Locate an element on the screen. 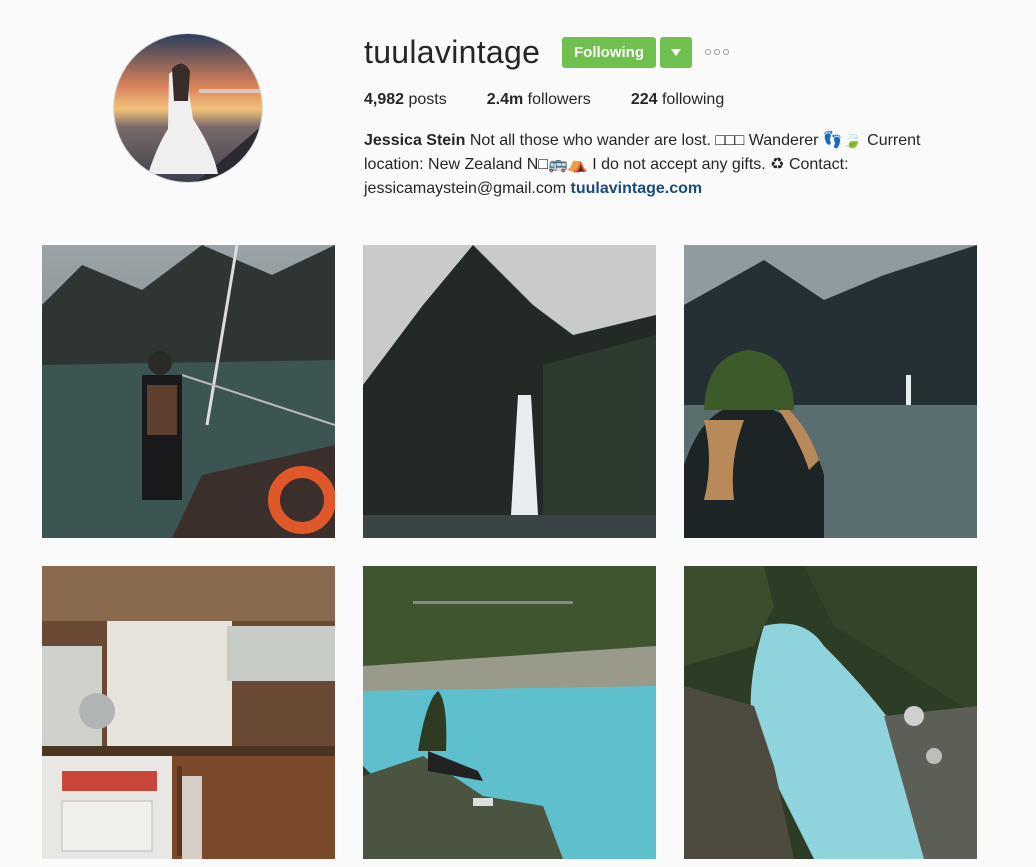 The width and height of the screenshot is (1036, 867). profile-username: tuulavintage is located at coordinates (452, 52).